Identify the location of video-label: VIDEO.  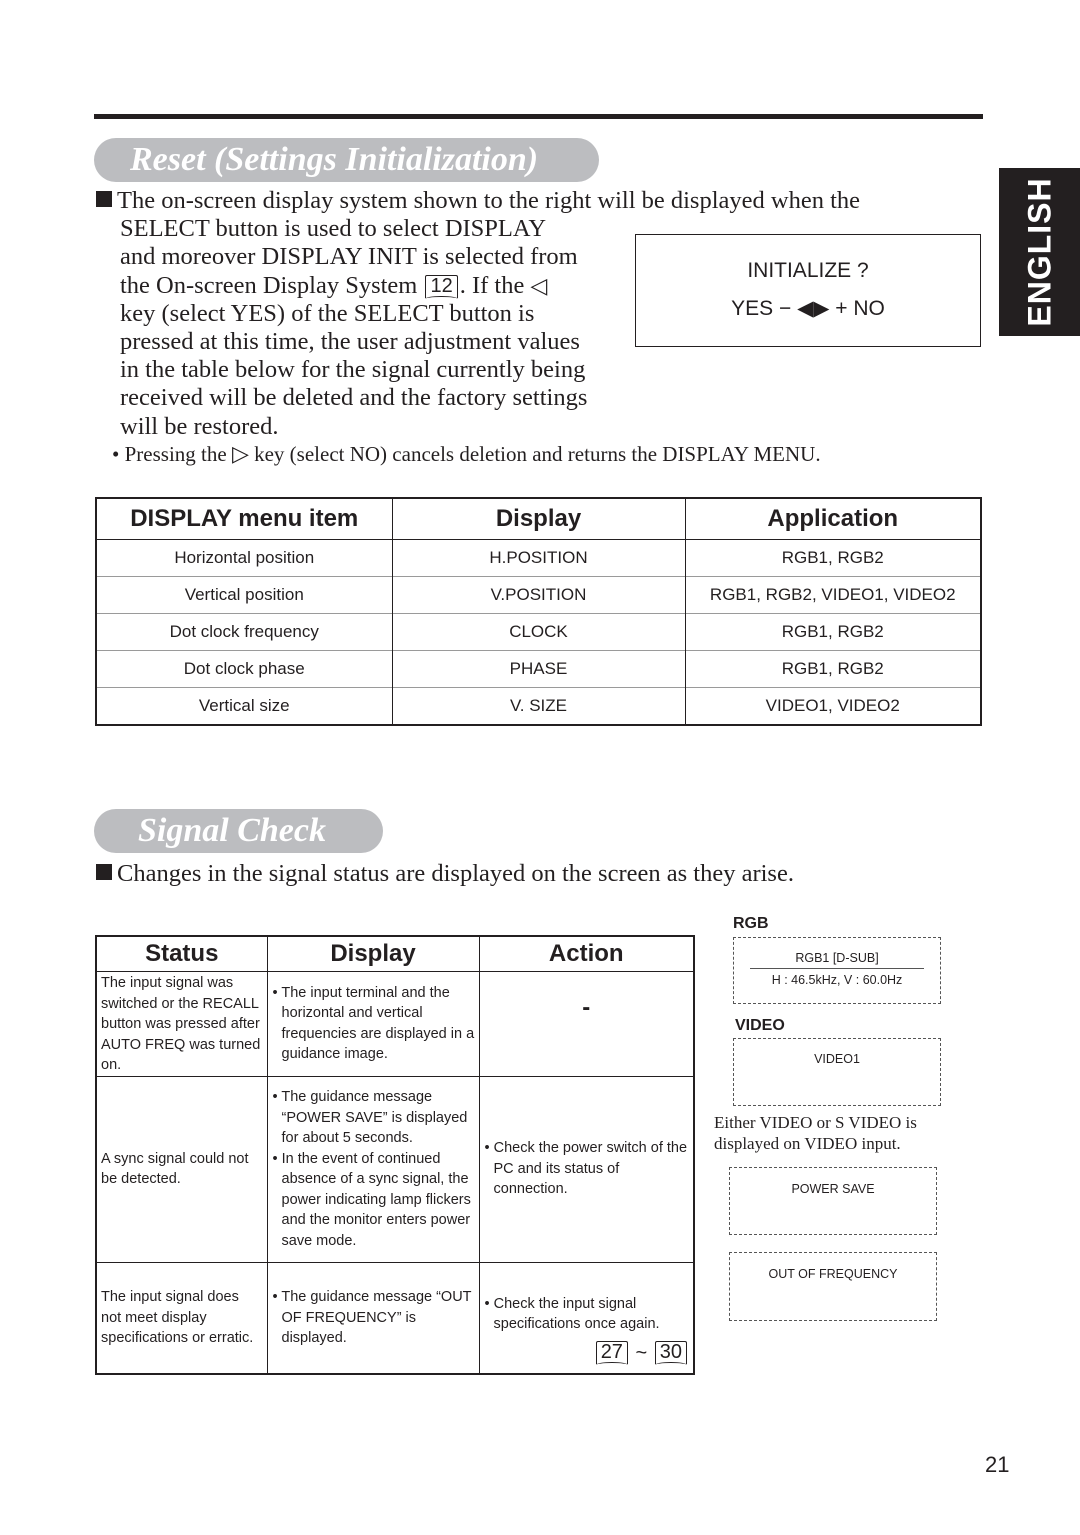
(760, 1025).